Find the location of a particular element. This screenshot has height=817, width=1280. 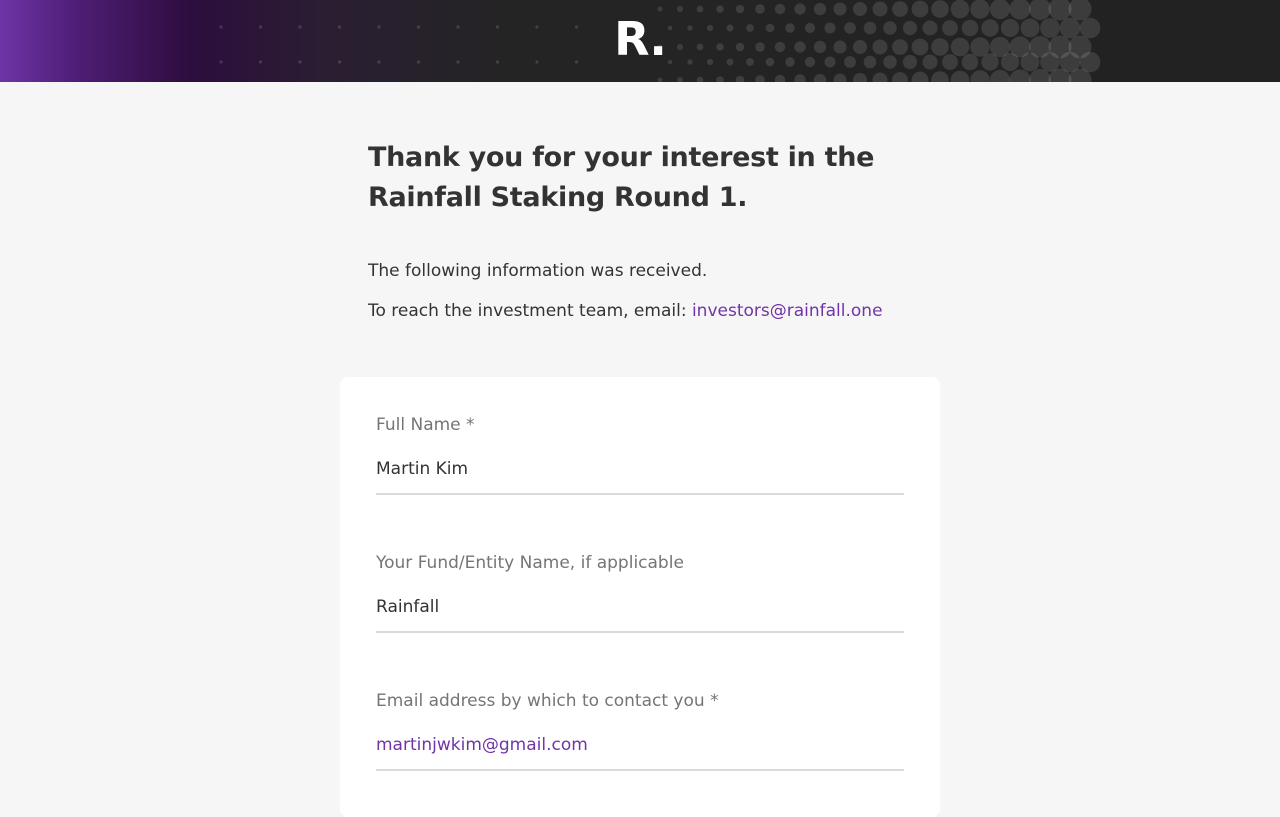

fund-name-label: Your Fund/Entity Name, if applicable is located at coordinates (530, 563).